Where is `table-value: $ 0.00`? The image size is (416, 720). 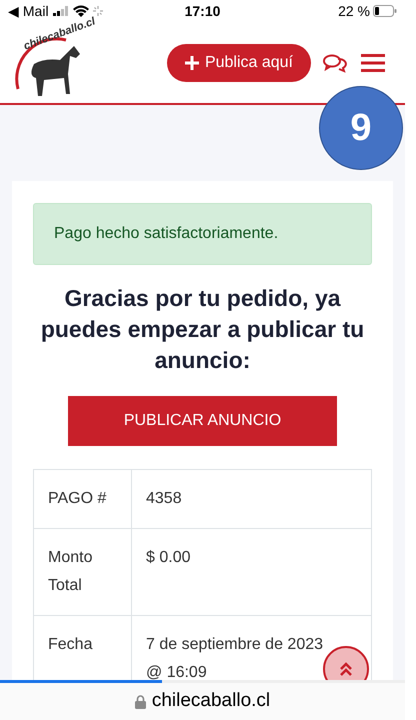 table-value: $ 0.00 is located at coordinates (168, 557).